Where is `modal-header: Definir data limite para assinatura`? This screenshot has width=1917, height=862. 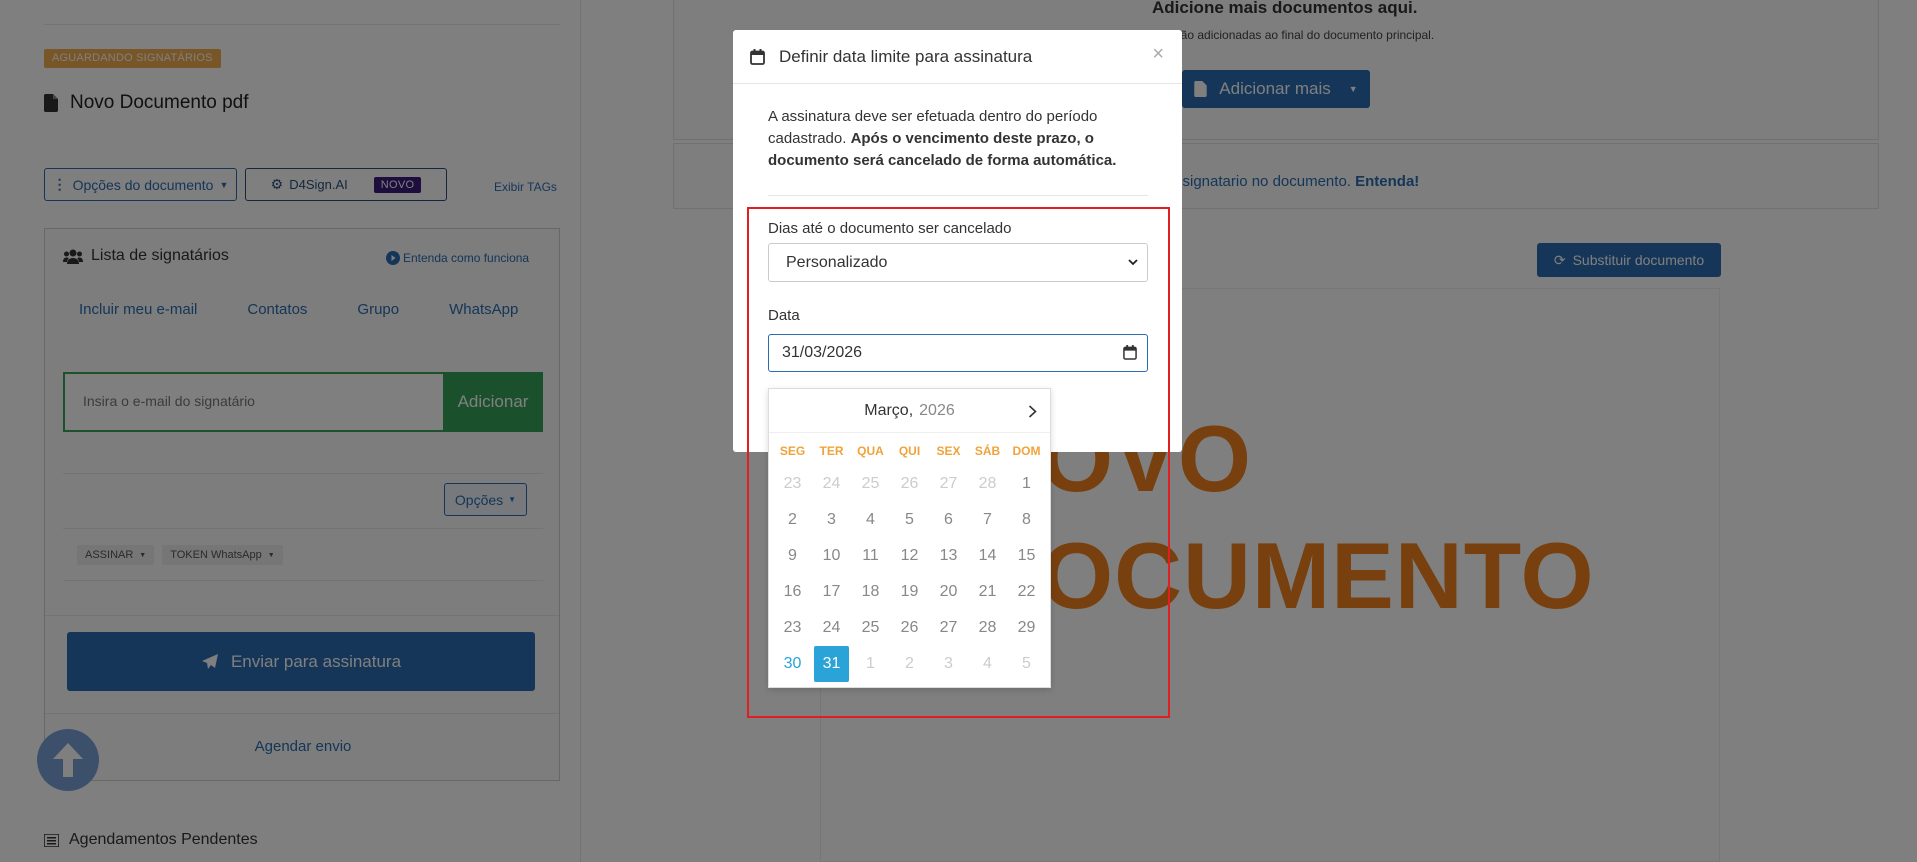 modal-header: Definir data limite para assinatura is located at coordinates (957, 57).